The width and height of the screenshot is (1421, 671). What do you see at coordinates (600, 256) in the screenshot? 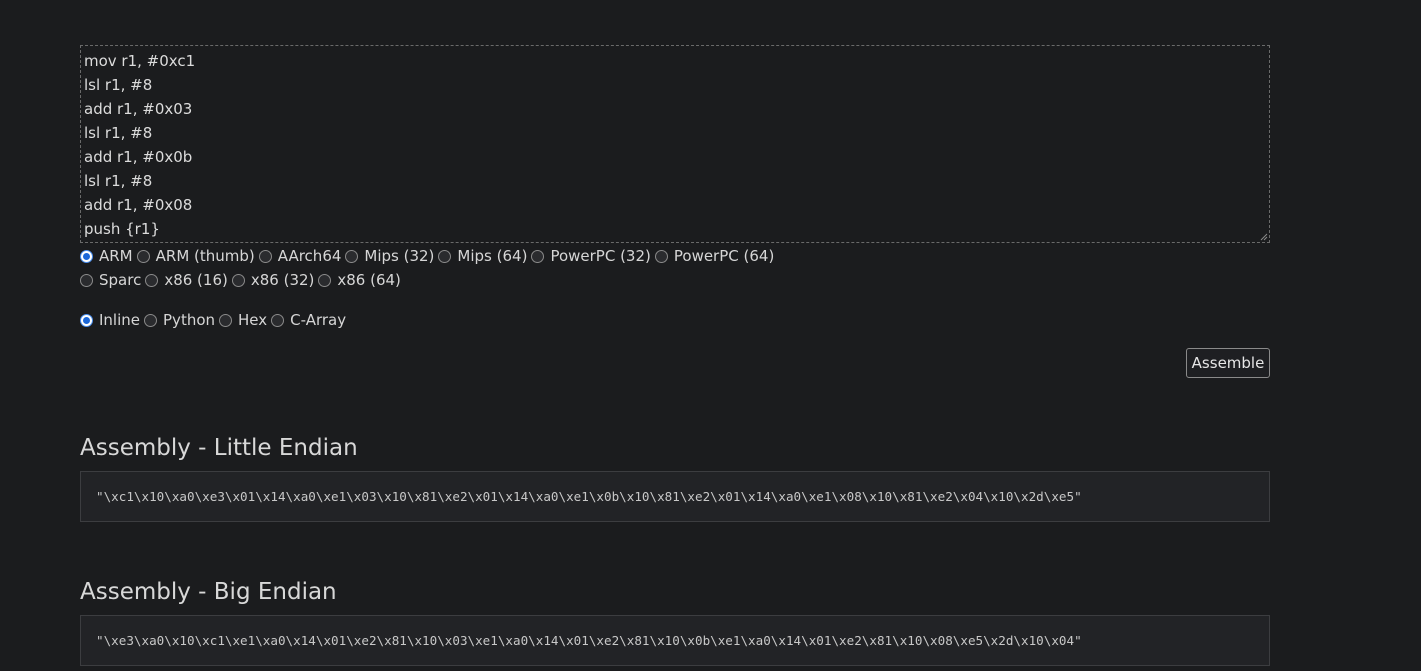
I see `radio-label: PowerPC (32)` at bounding box center [600, 256].